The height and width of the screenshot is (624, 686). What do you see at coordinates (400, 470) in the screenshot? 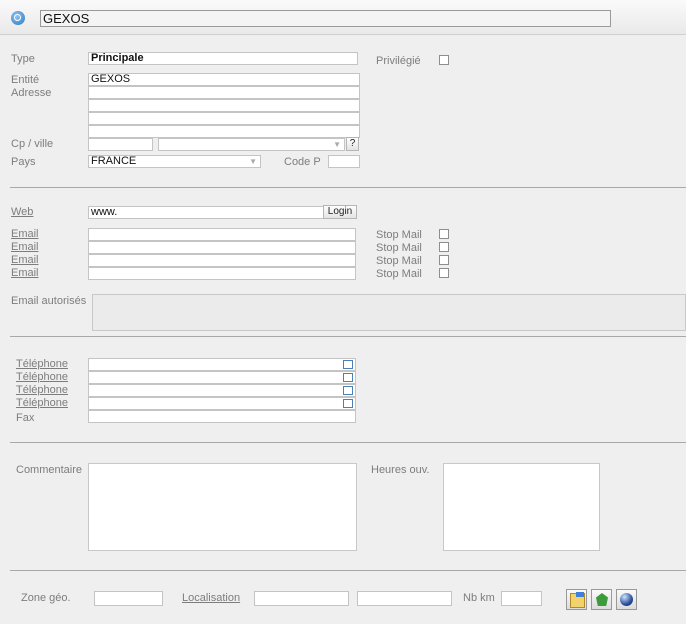
I see `opening-hours-label: Heures ouv.` at bounding box center [400, 470].